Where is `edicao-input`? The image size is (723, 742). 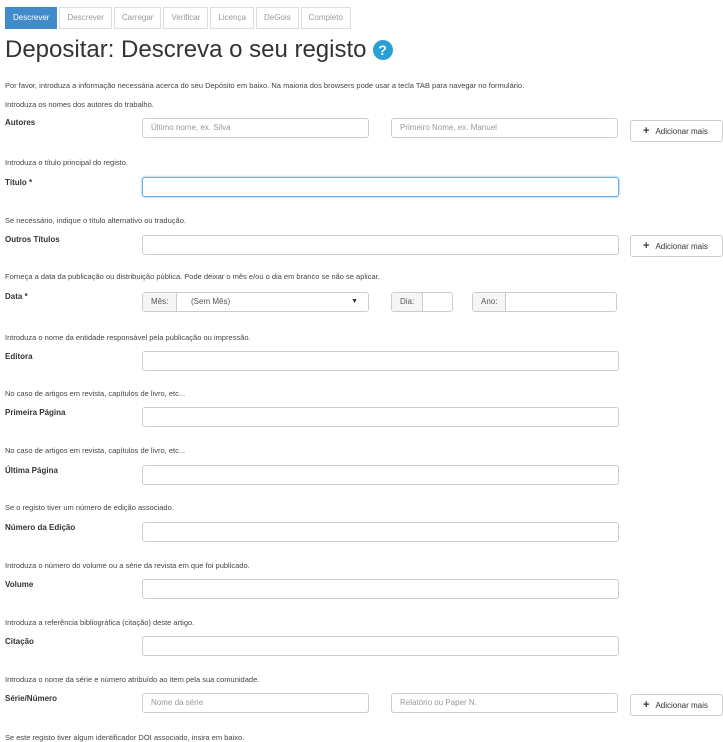 edicao-input is located at coordinates (380, 532).